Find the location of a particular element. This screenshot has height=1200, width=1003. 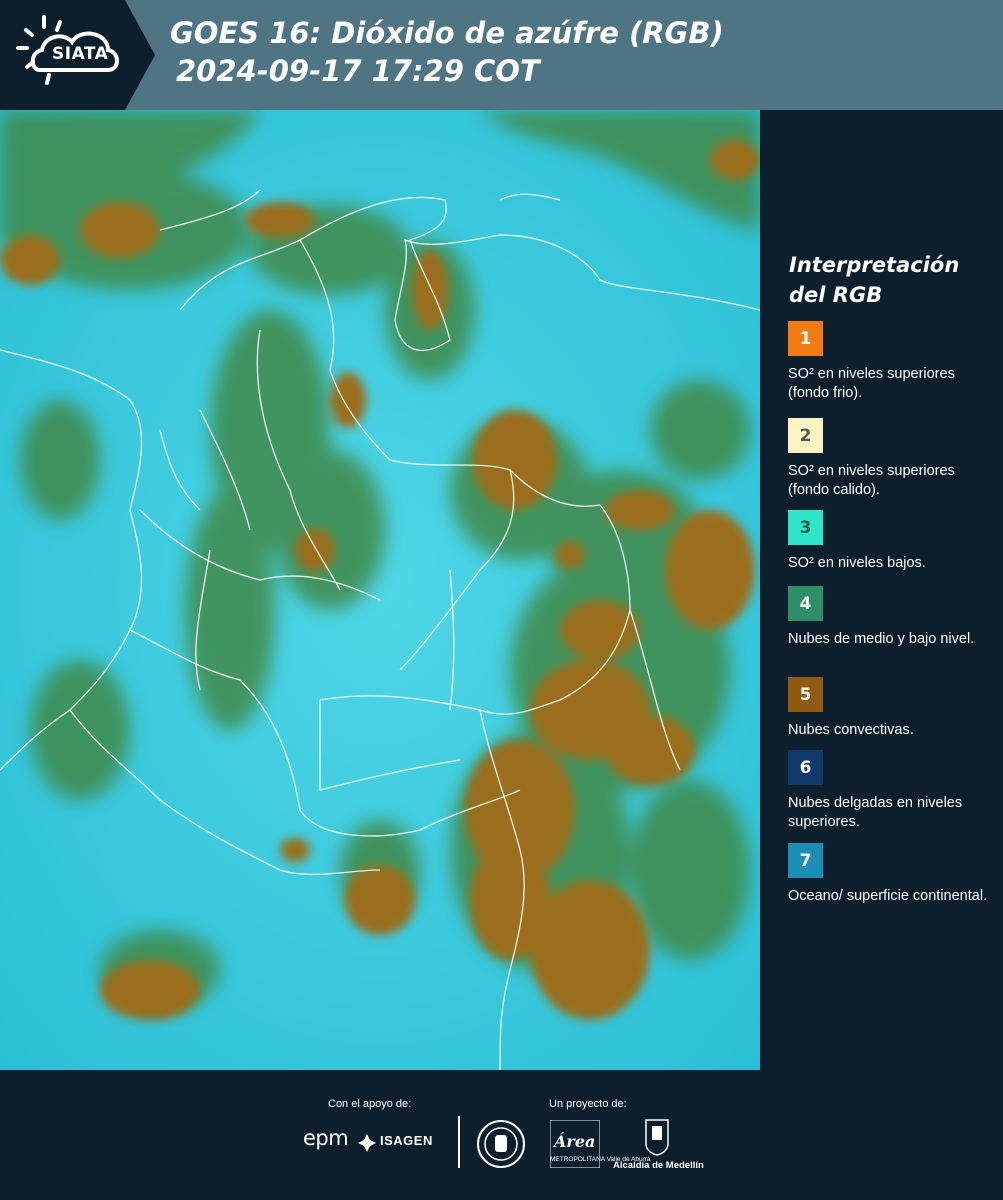

legend-swatch-7: 7 is located at coordinates (805, 860).